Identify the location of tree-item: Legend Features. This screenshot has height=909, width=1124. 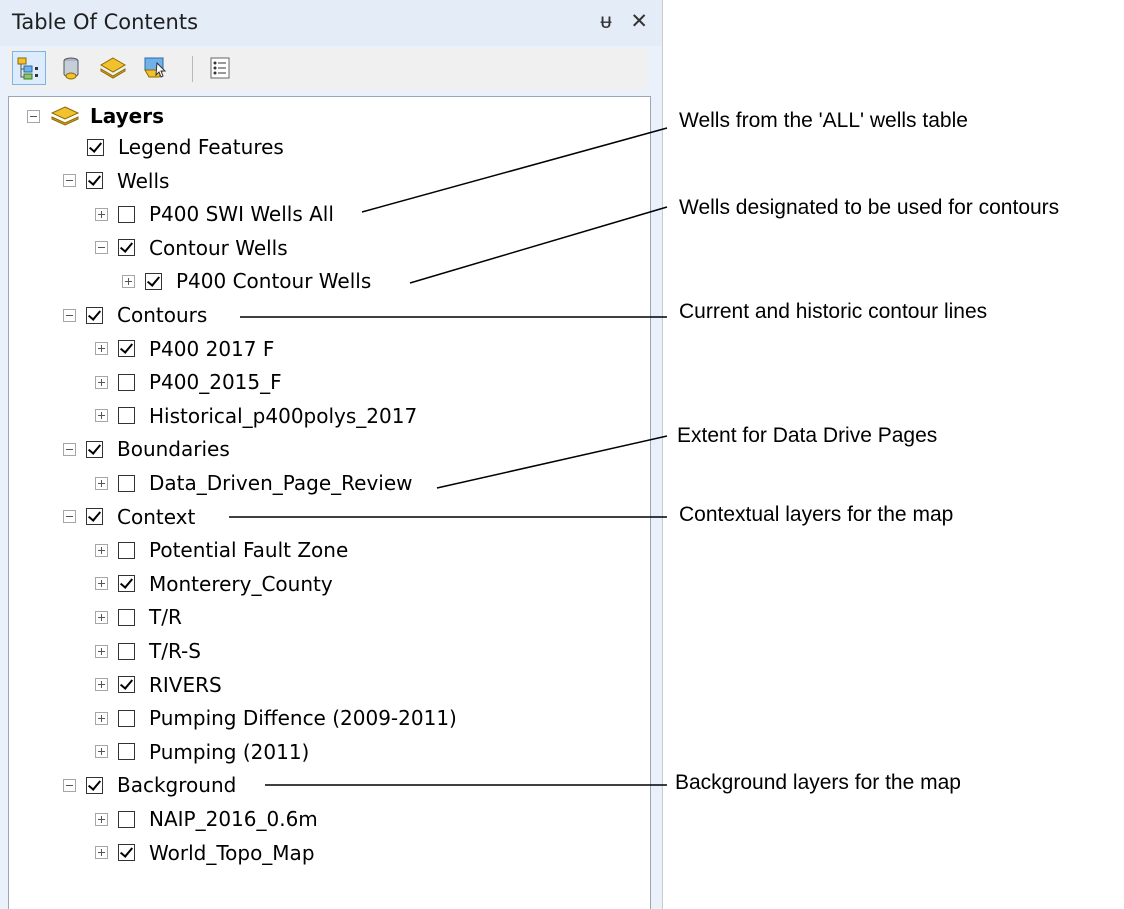
(185, 147).